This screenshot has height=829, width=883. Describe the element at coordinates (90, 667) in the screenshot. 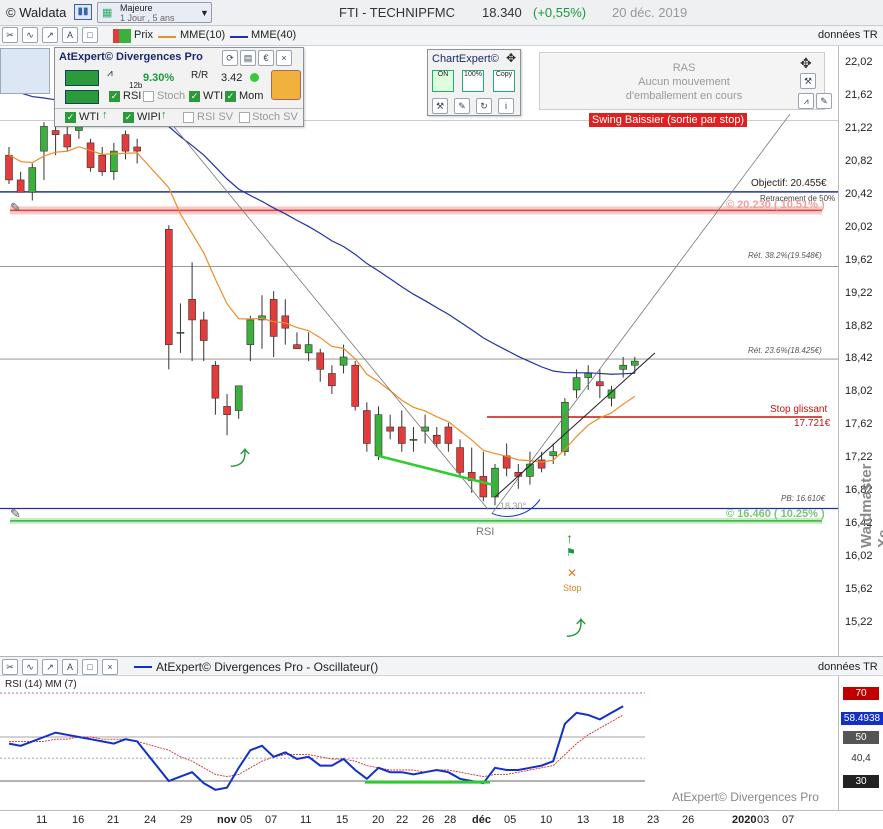

I see `window-icon-2: □` at that location.